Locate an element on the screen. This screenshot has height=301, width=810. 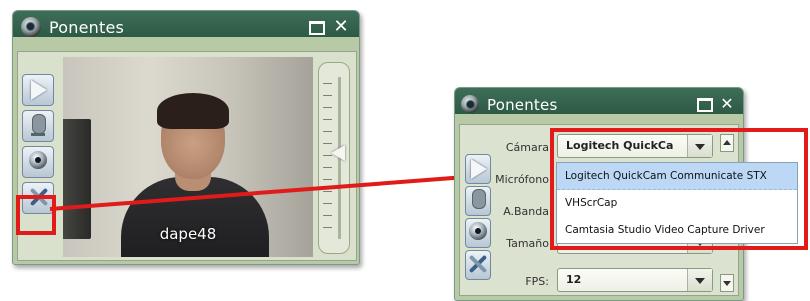
fps-label: FPS: is located at coordinates (537, 281).